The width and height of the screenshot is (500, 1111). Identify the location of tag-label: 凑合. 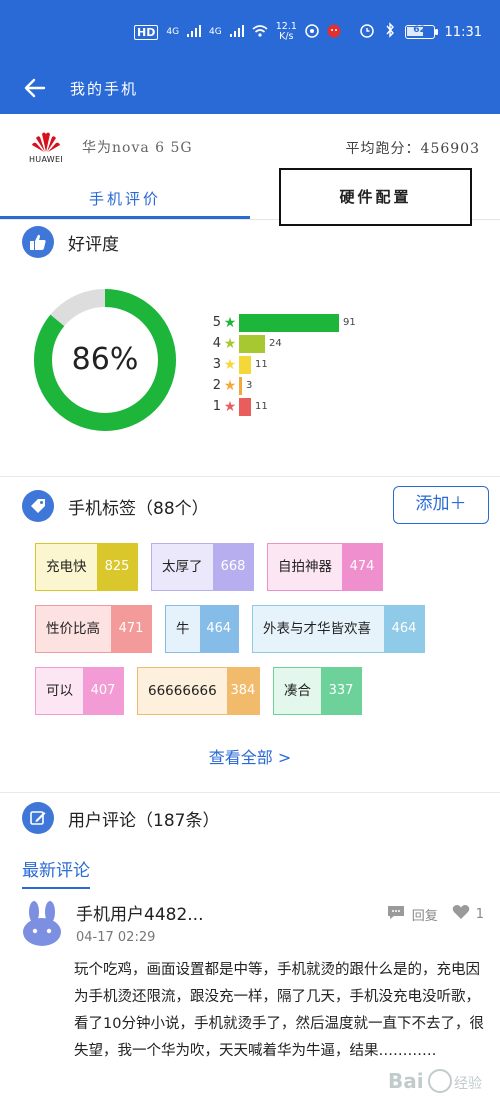
(297, 691).